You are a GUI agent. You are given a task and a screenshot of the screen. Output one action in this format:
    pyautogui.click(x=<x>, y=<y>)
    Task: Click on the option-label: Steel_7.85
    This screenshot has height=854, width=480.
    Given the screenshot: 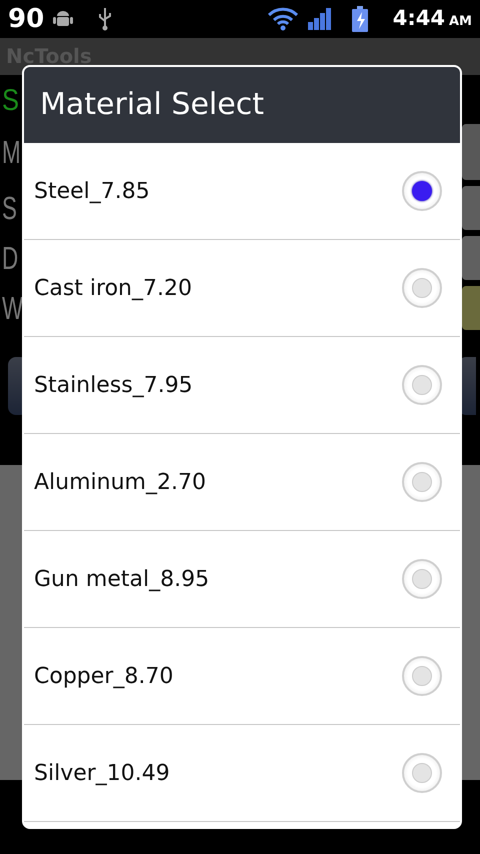 What is the action you would take?
    pyautogui.click(x=92, y=192)
    